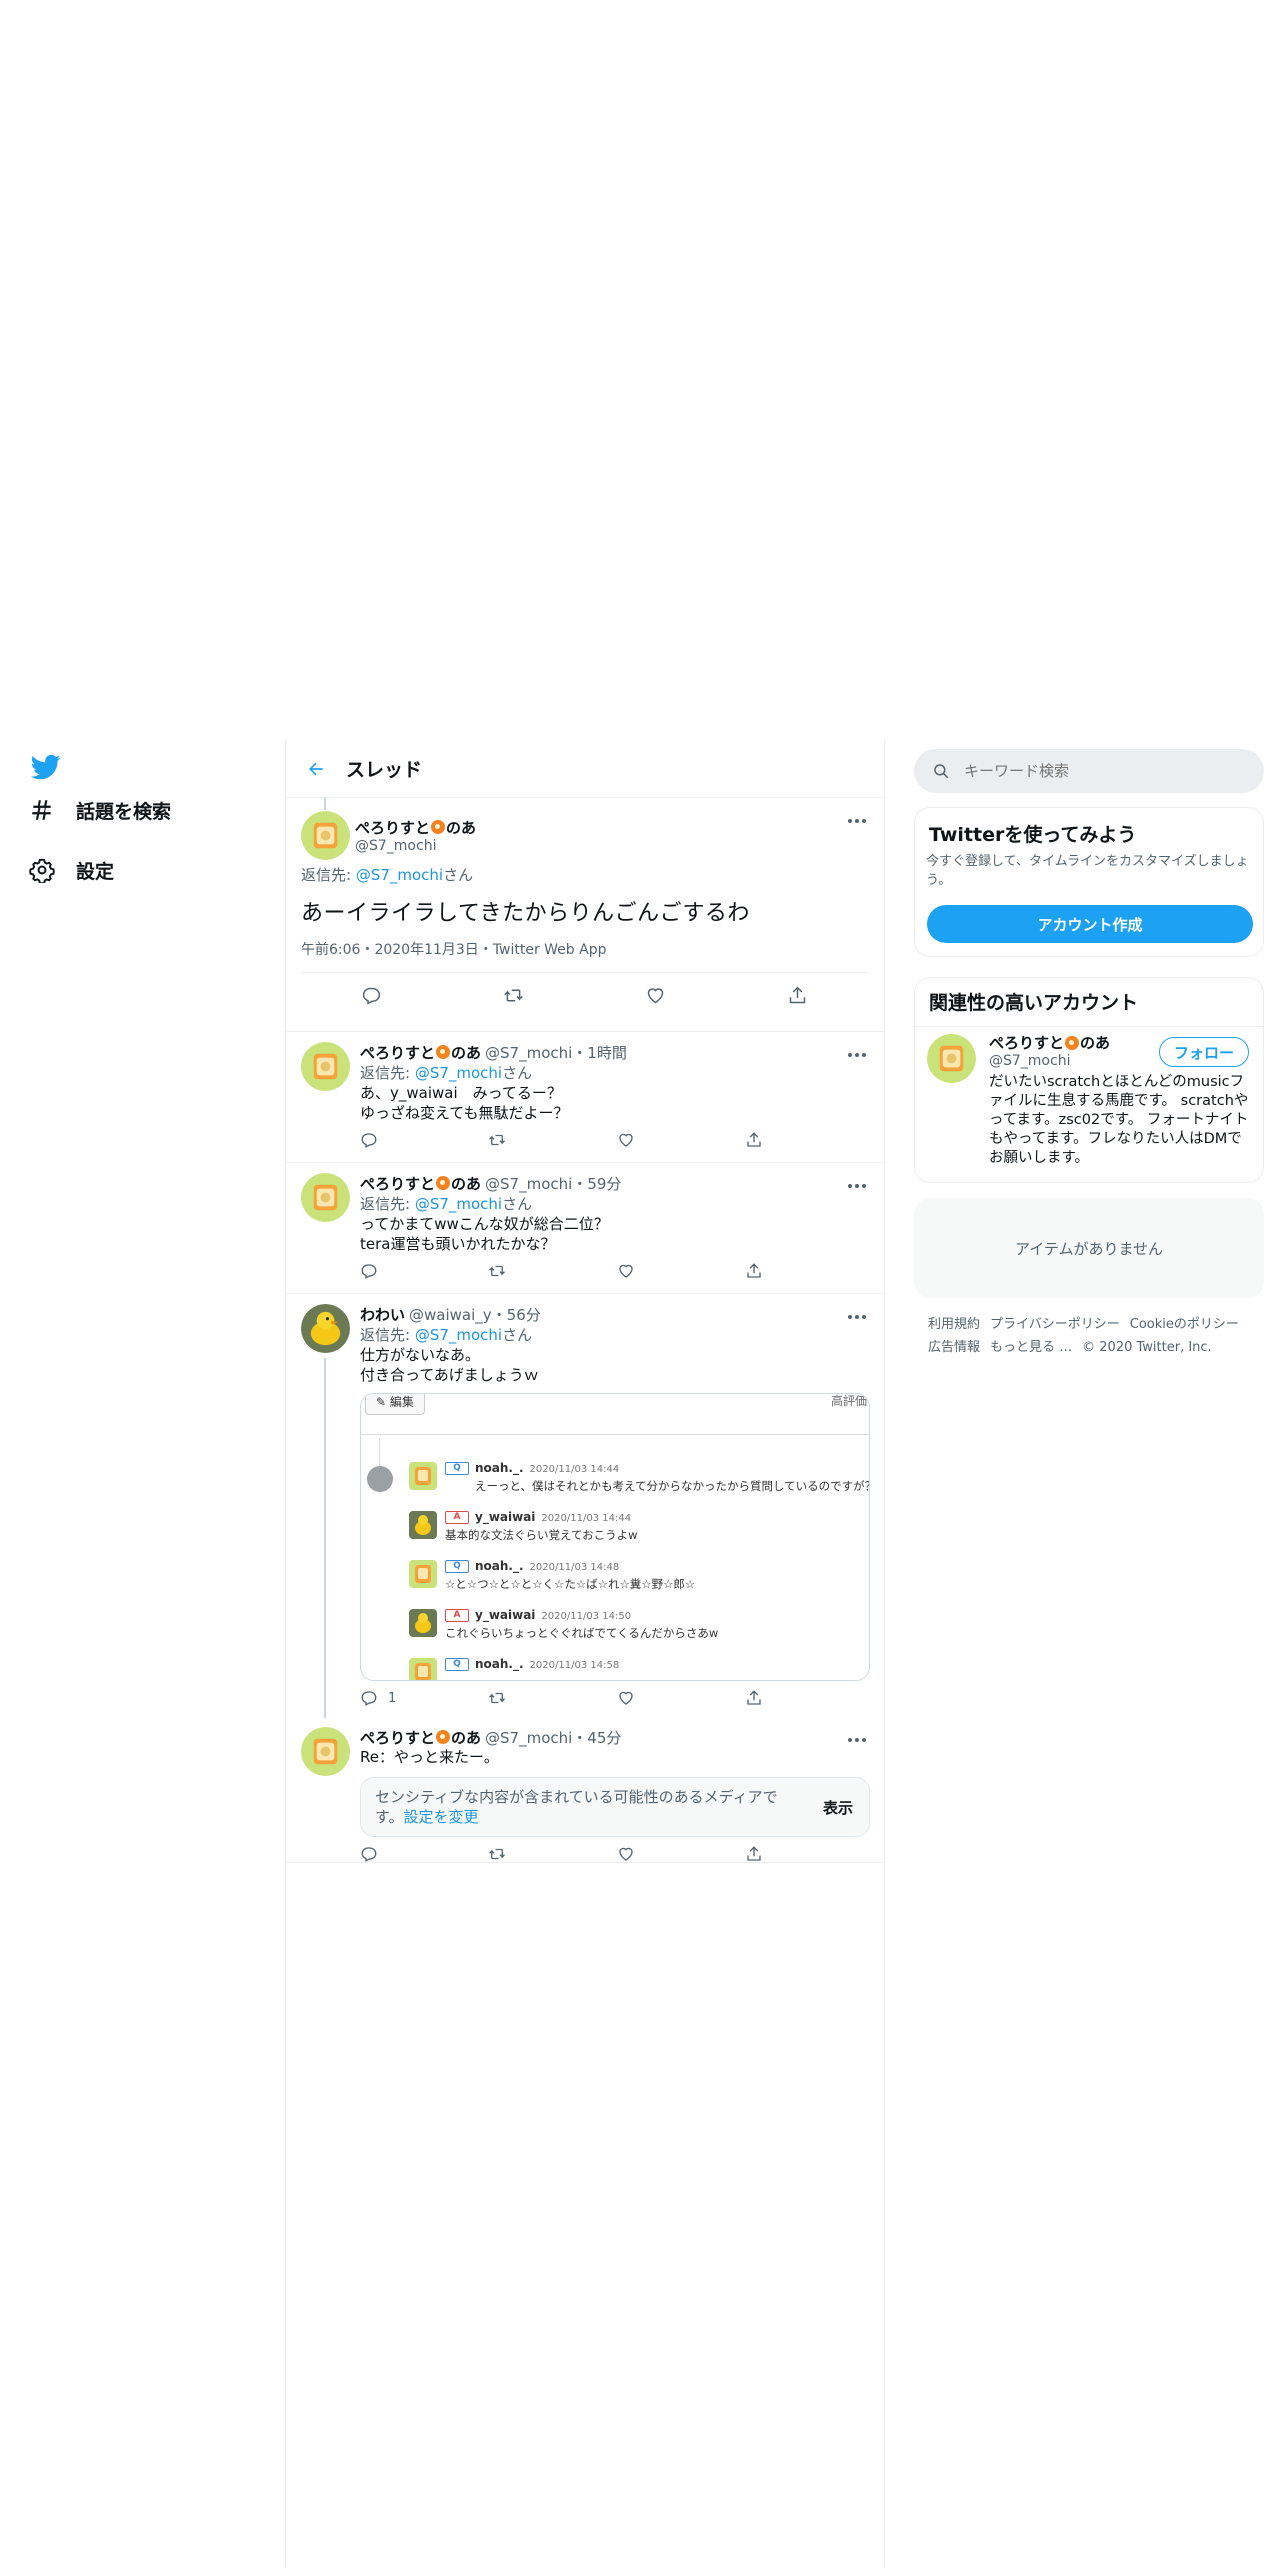 This screenshot has height=2568, width=1284. Describe the element at coordinates (99, 810) in the screenshot. I see `nav-explore: 話題を検索` at that location.